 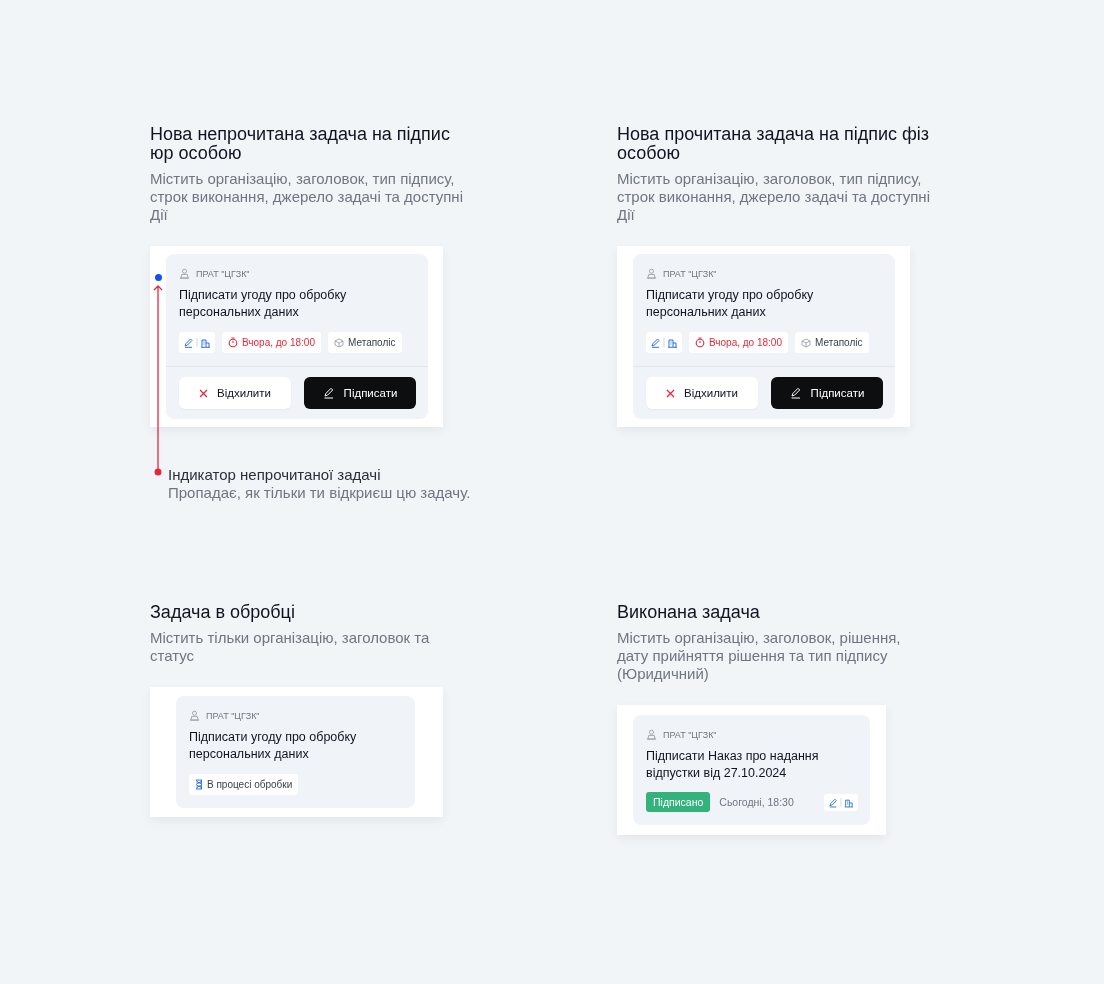 What do you see at coordinates (244, 784) in the screenshot?
I see `status-chip: В процесі обробки` at bounding box center [244, 784].